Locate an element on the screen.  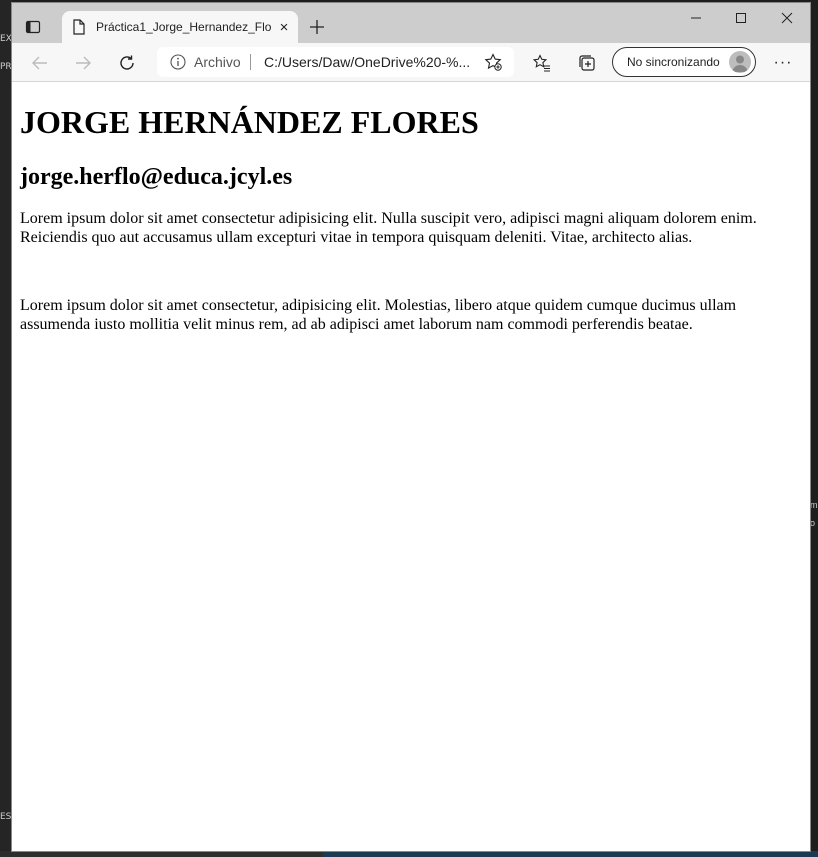
profile-label: No sincronizando is located at coordinates (673, 62).